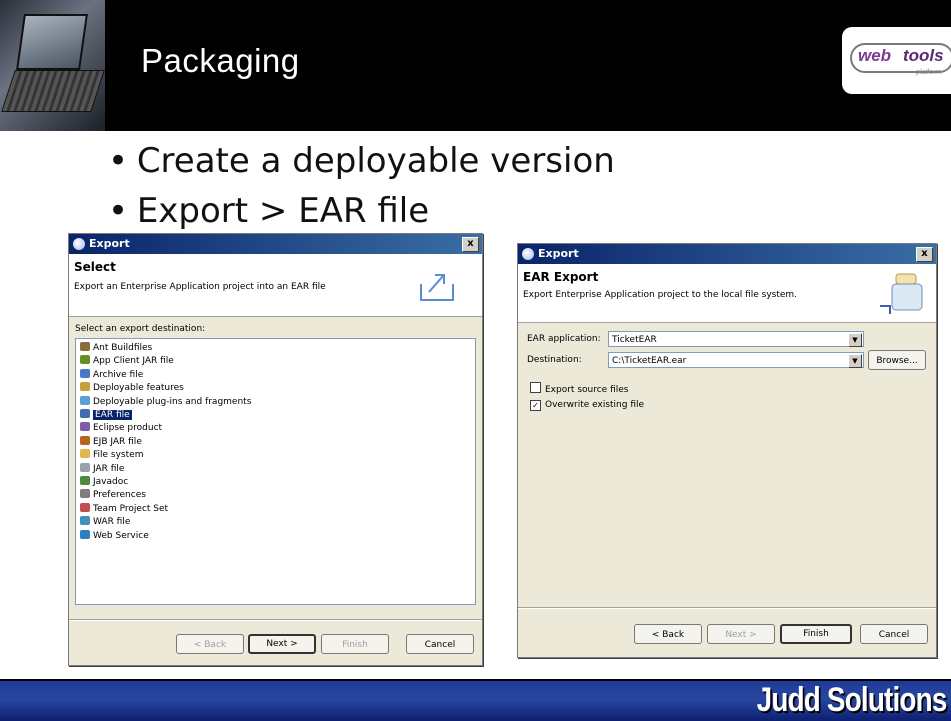 The height and width of the screenshot is (721, 951). What do you see at coordinates (85, 373) in the screenshot?
I see `archive-icon` at bounding box center [85, 373].